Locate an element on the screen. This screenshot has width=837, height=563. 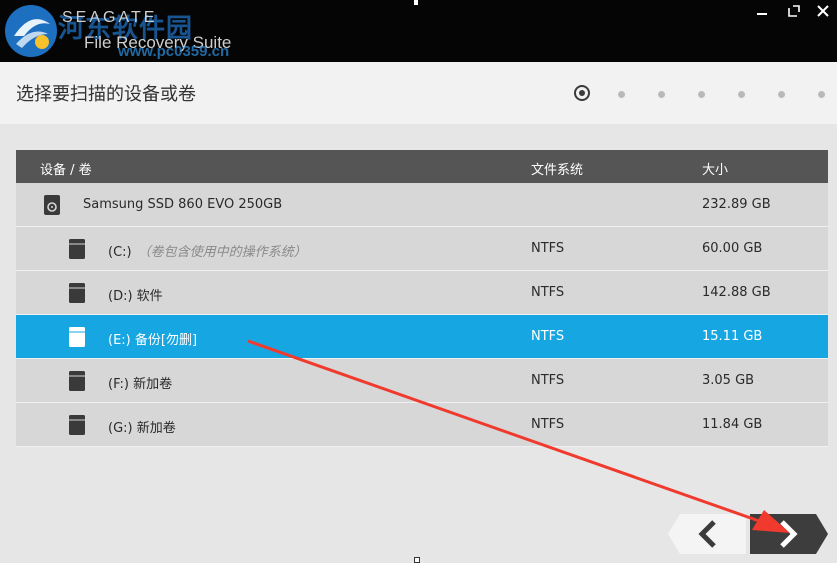
column-device: 设备 / 卷 is located at coordinates (66, 170).